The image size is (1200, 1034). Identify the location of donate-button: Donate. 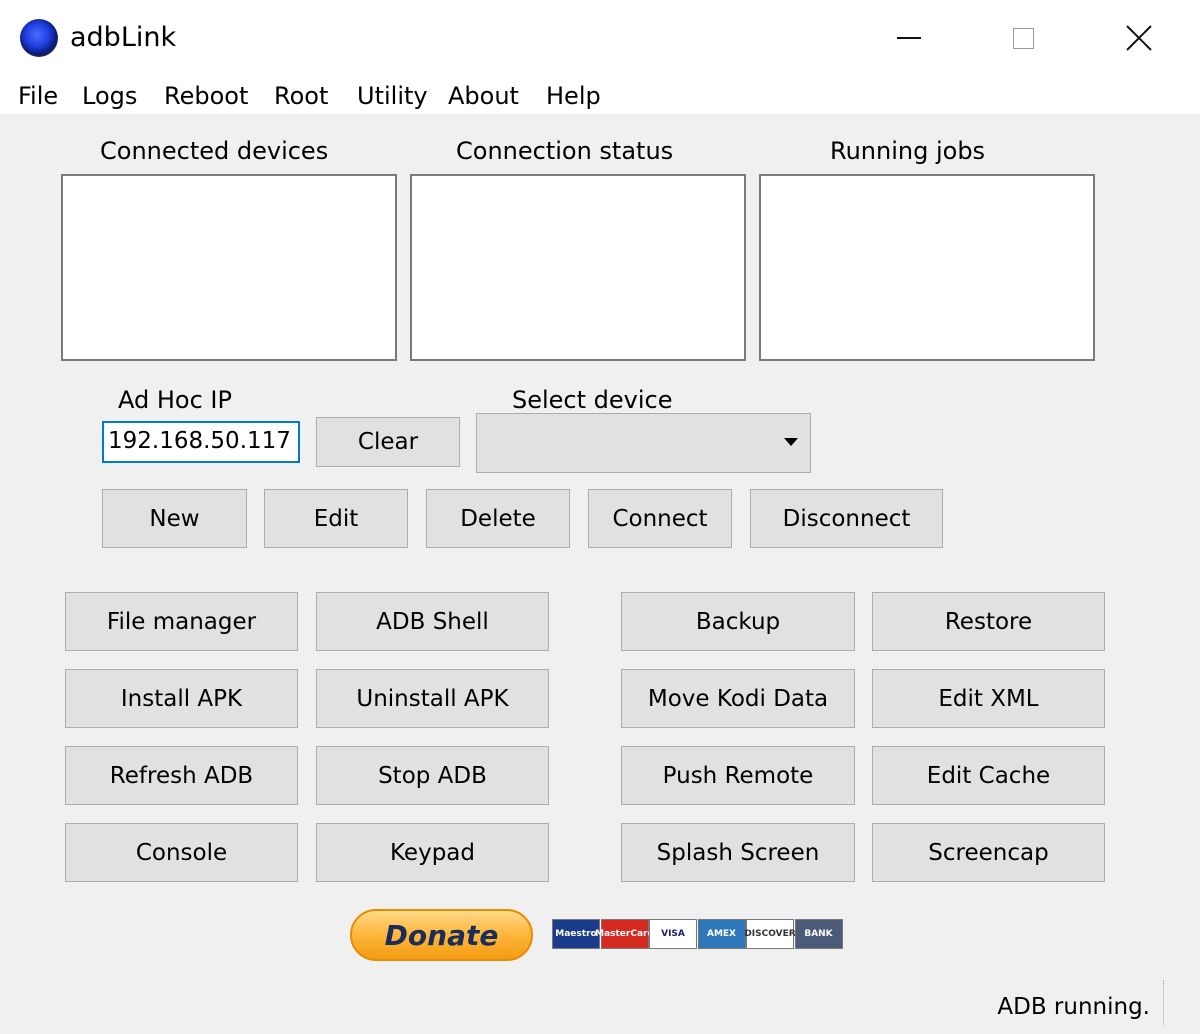
(441, 935).